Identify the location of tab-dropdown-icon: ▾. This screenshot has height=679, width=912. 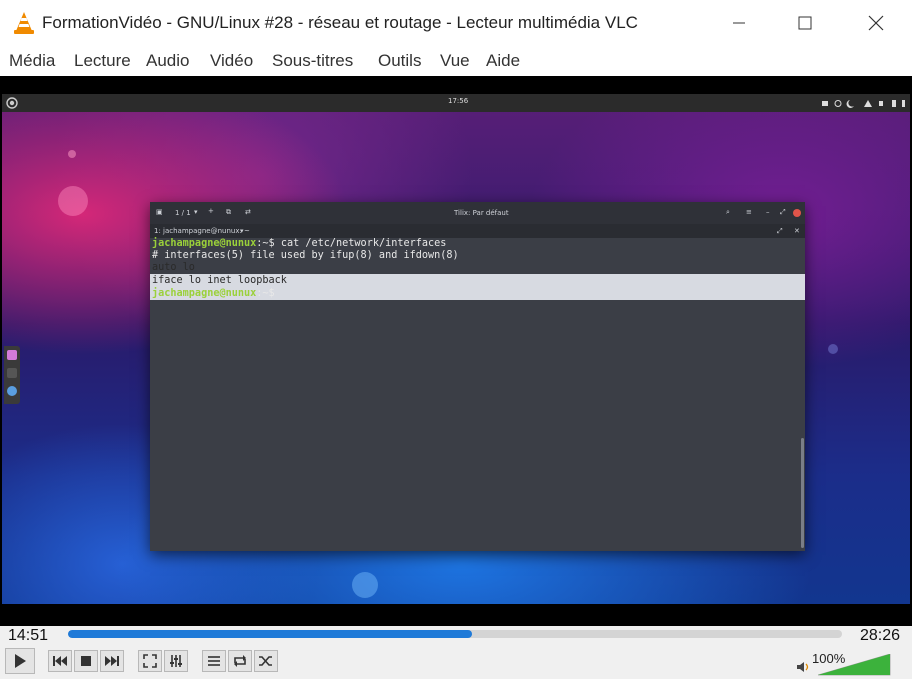
(242, 231).